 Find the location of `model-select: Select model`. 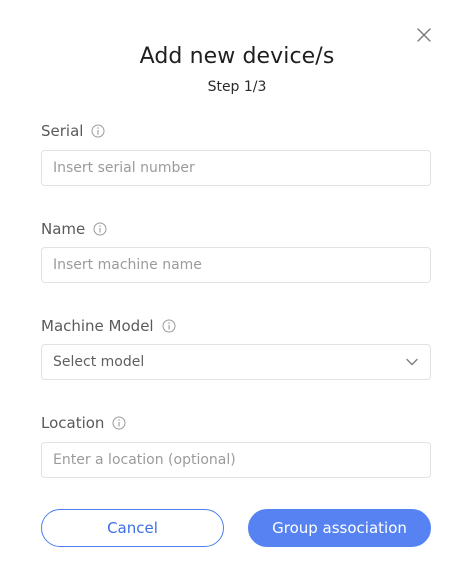

model-select: Select model is located at coordinates (236, 362).